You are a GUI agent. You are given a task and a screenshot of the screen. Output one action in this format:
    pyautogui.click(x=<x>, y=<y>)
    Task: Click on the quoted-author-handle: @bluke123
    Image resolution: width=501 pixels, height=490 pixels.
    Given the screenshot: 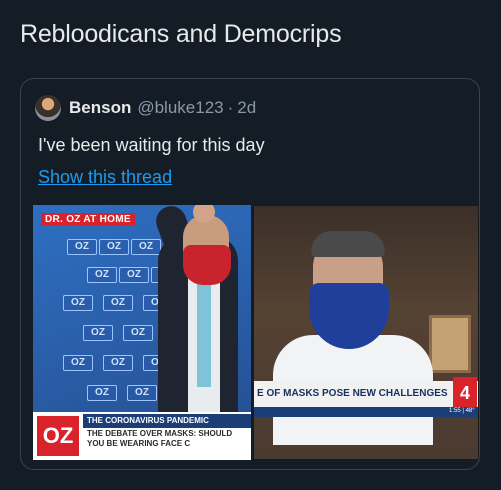 What is the action you would take?
    pyautogui.click(x=180, y=108)
    